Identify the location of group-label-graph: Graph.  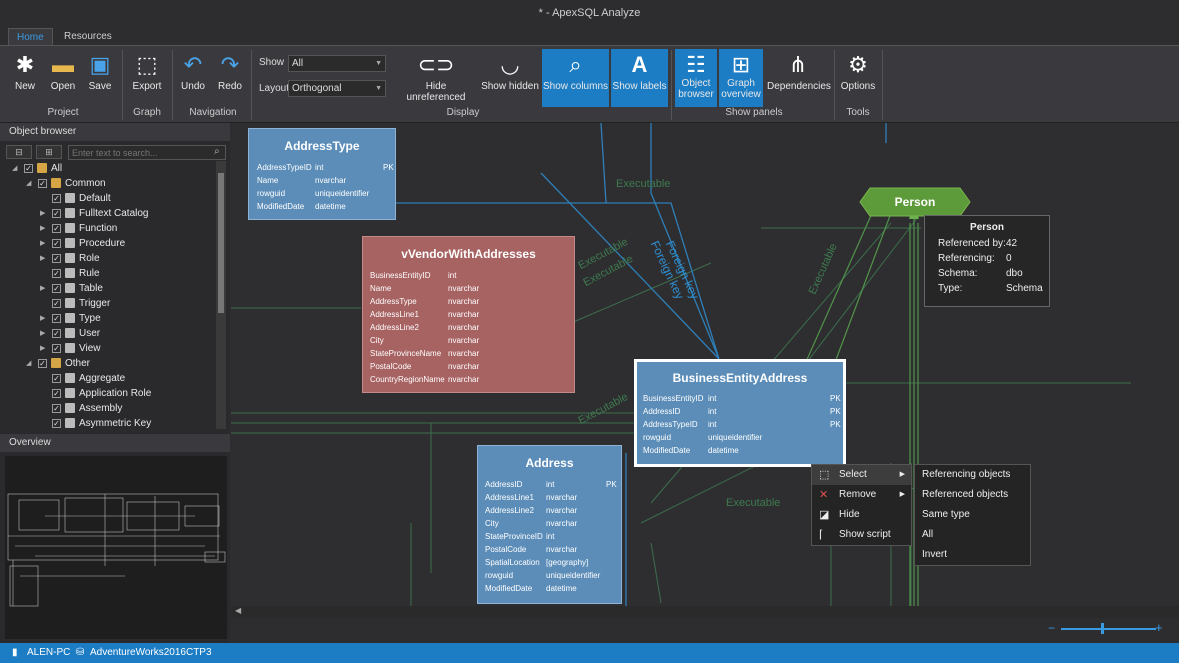
(147, 112).